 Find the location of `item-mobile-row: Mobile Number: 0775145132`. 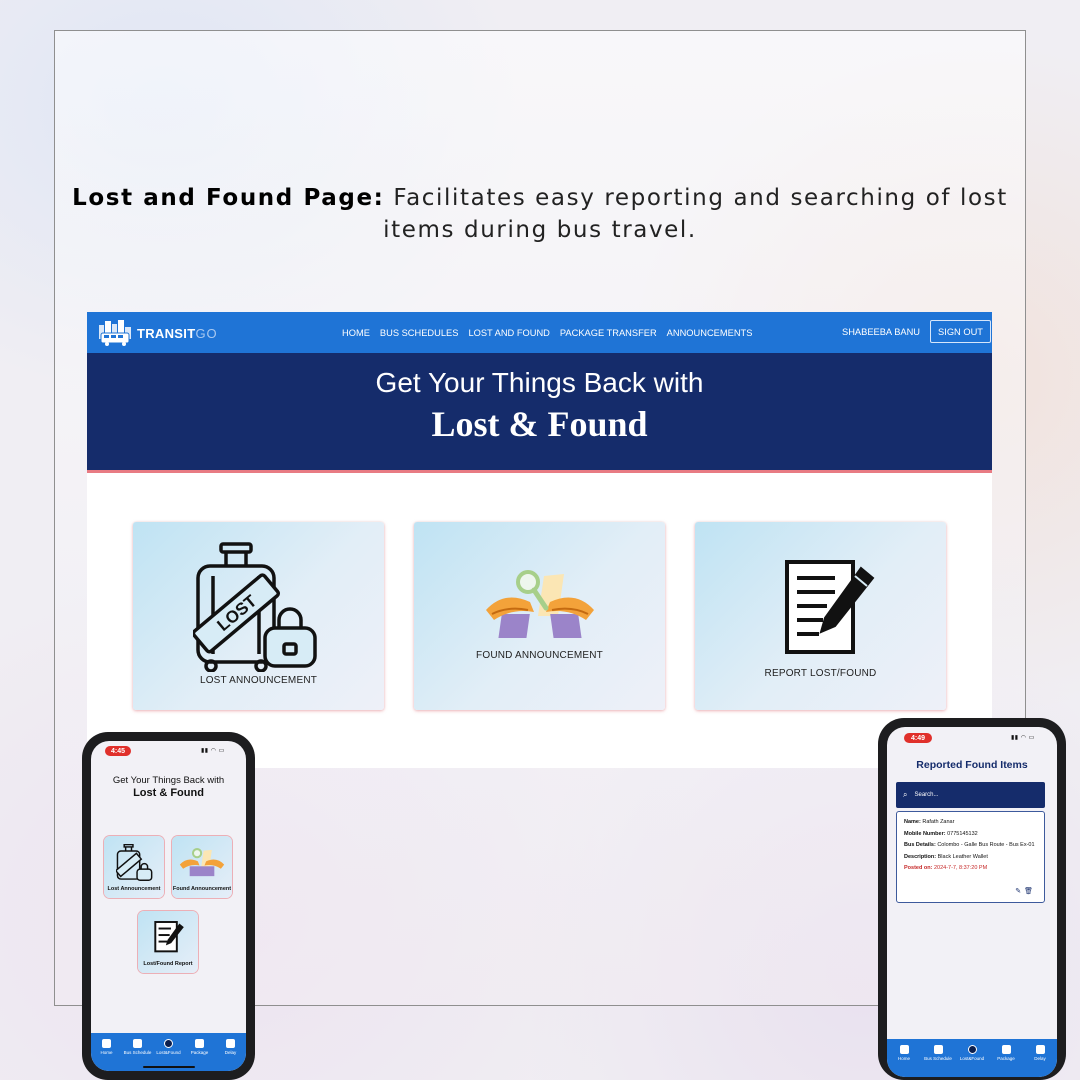

item-mobile-row: Mobile Number: 0775145132 is located at coordinates (970, 834).